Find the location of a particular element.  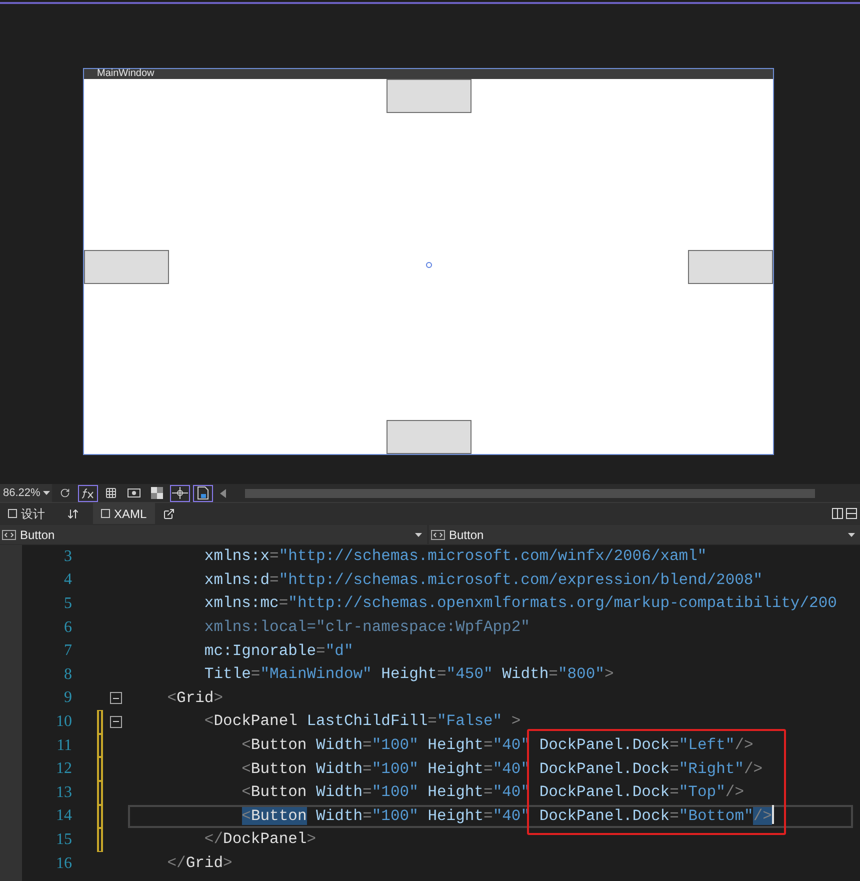

swap-icon is located at coordinates (73, 514).